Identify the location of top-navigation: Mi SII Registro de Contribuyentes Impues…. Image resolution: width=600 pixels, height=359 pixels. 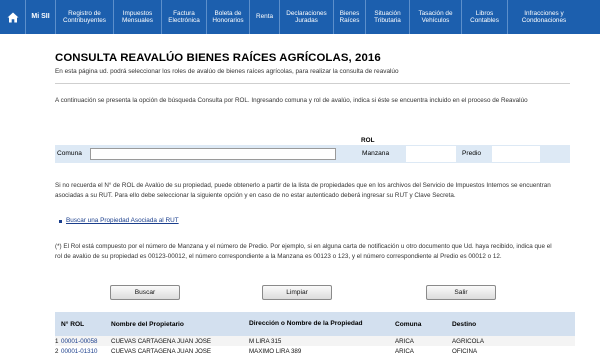
(300, 17).